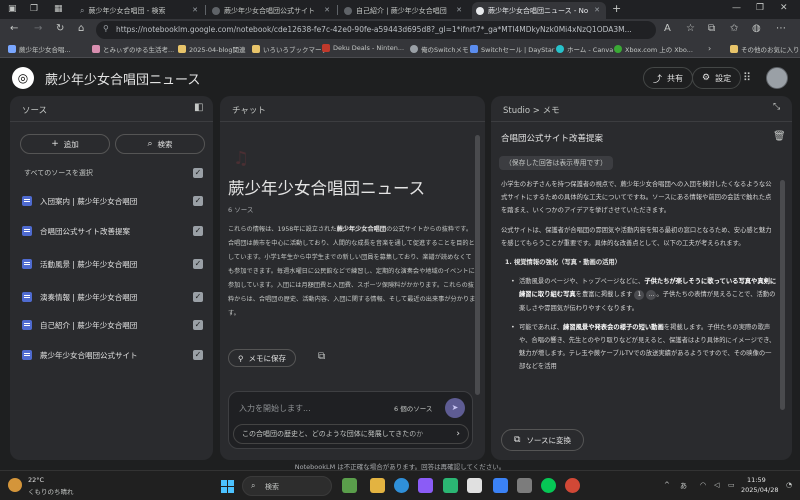 The image size is (800, 500). What do you see at coordinates (314, 408) in the screenshot?
I see `chat-input` at bounding box center [314, 408].